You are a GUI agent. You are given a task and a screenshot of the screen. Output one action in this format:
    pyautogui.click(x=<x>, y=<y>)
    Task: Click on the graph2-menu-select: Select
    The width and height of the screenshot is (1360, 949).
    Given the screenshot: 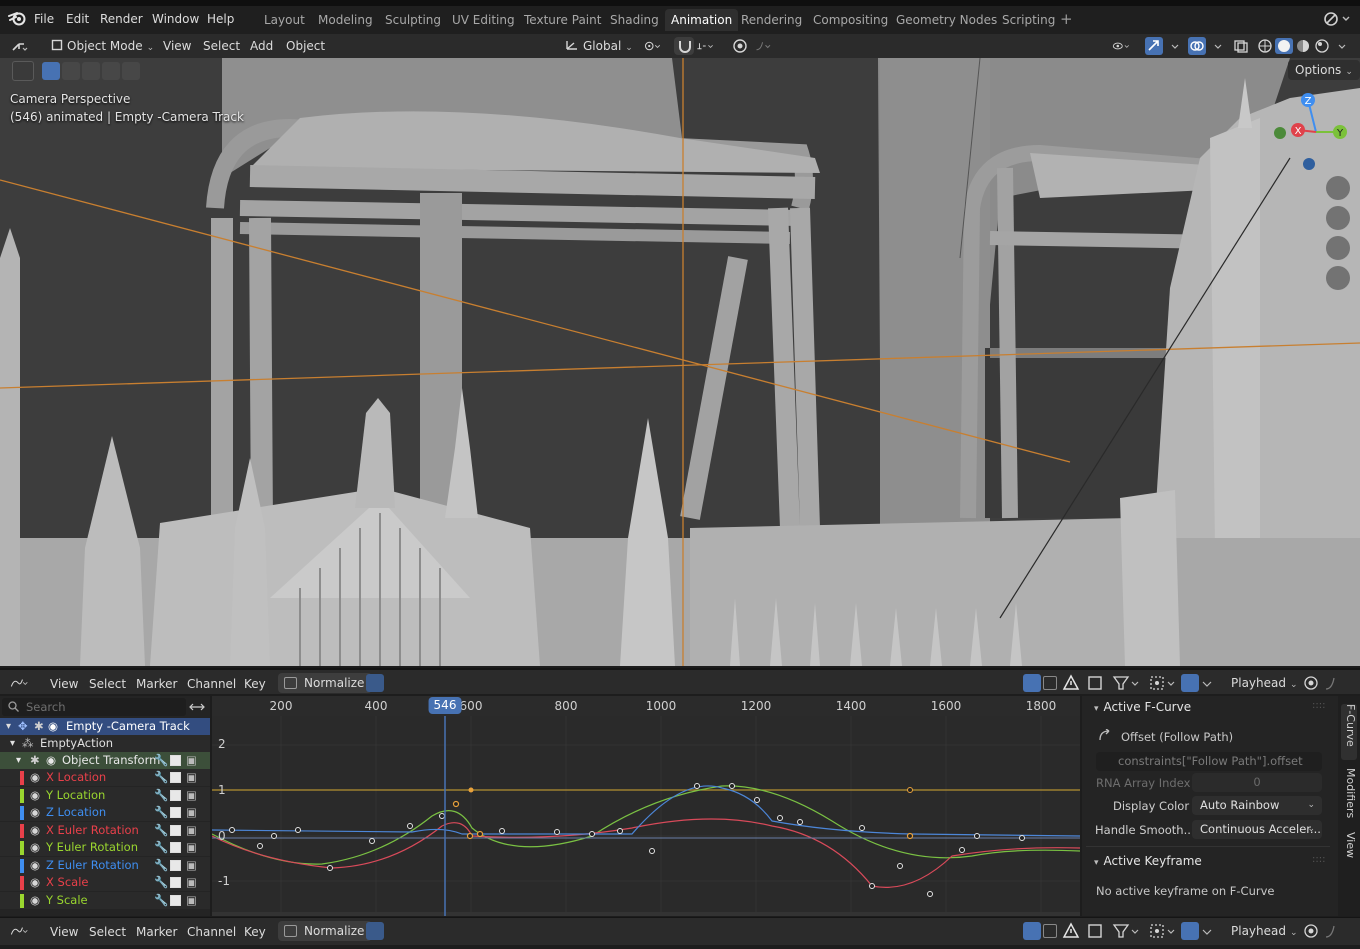 What is the action you would take?
    pyautogui.click(x=107, y=932)
    